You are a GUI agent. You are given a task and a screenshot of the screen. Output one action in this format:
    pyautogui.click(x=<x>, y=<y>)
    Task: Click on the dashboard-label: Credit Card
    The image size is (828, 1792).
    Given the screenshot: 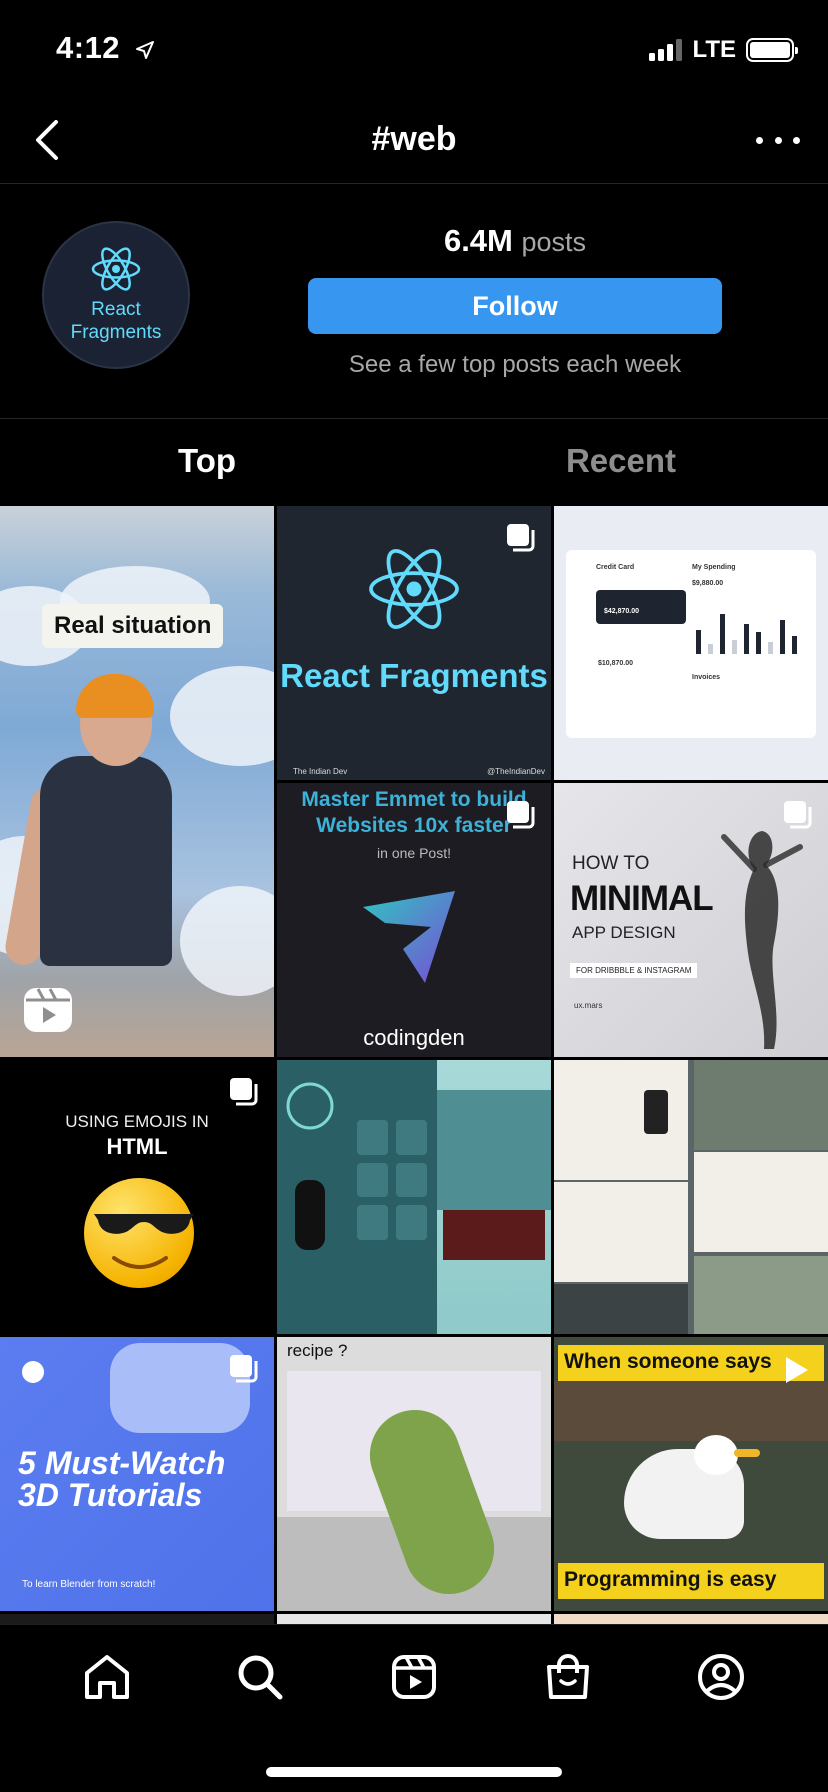 What is the action you would take?
    pyautogui.click(x=615, y=567)
    